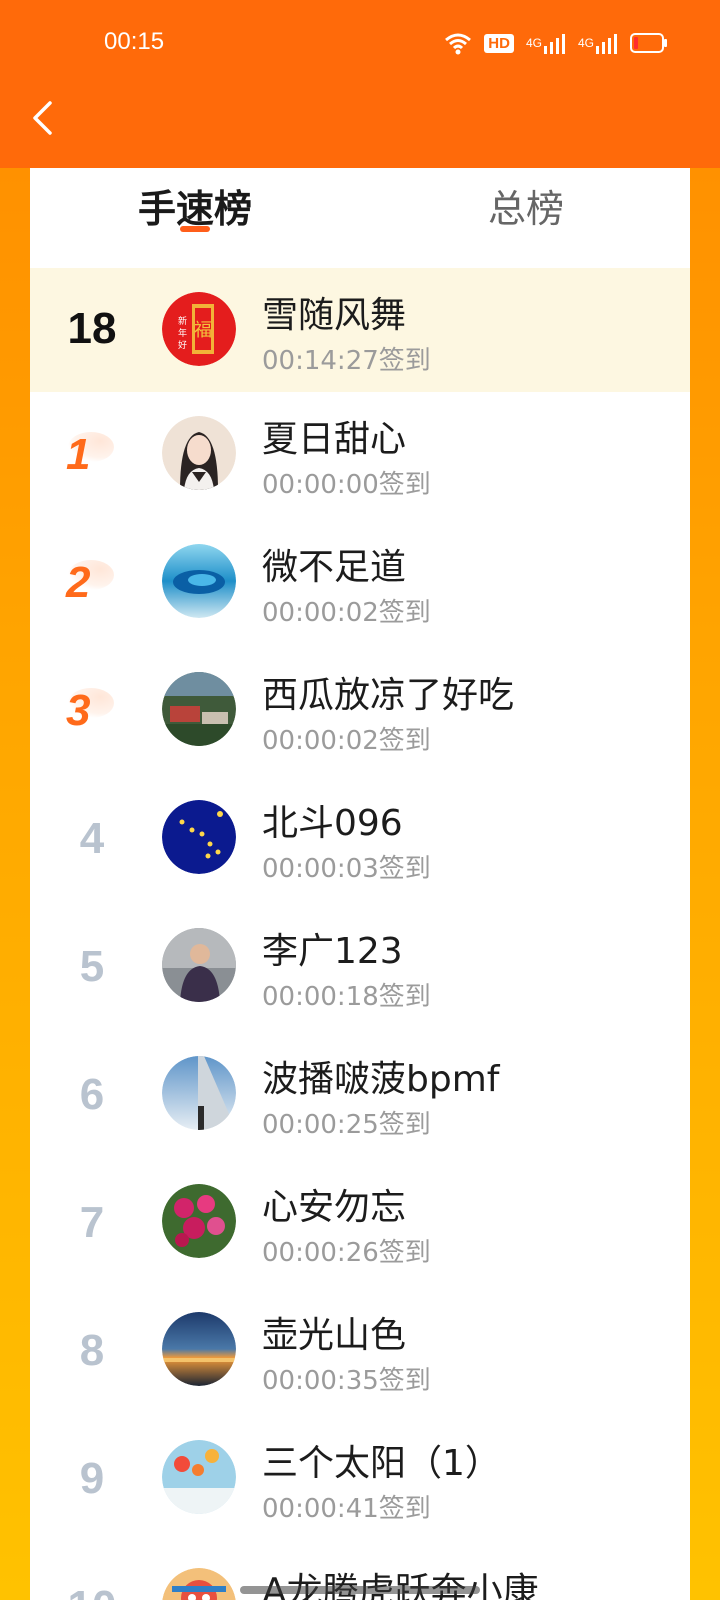 The image size is (720, 1600). I want to click on list-item: 1 夏日甜心 00:00:00签到, so click(360, 456).